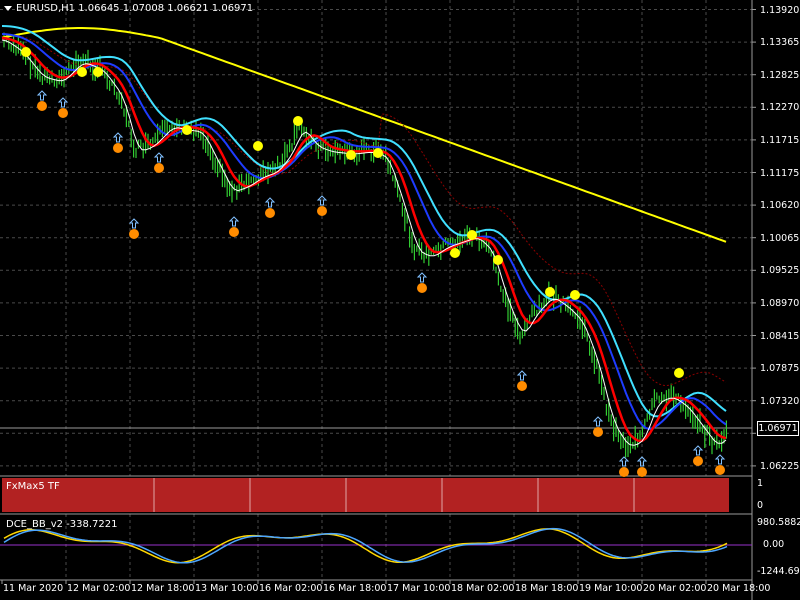  Describe the element at coordinates (780, 336) in the screenshot. I see `price-label: 1.08415` at that location.